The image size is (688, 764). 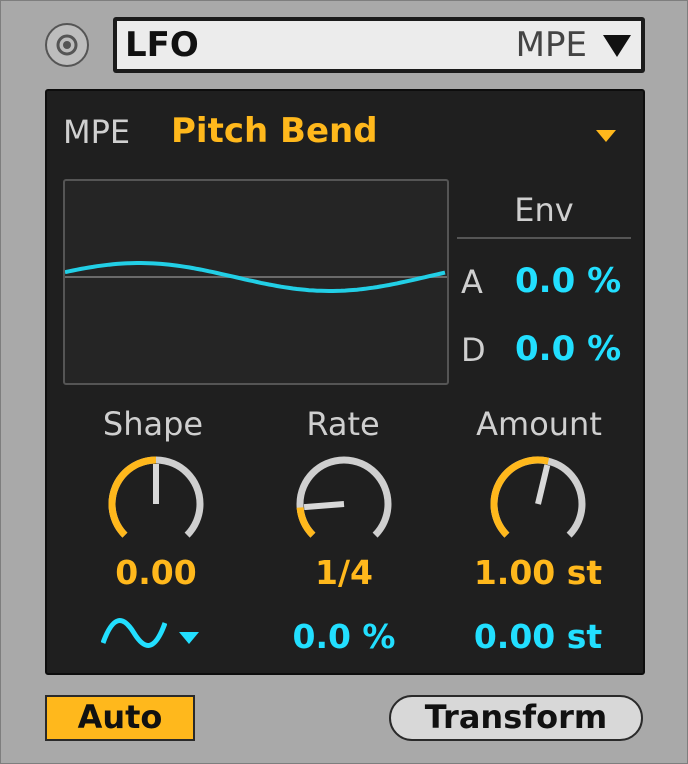 I want to click on env-decay-label: D, so click(x=473, y=350).